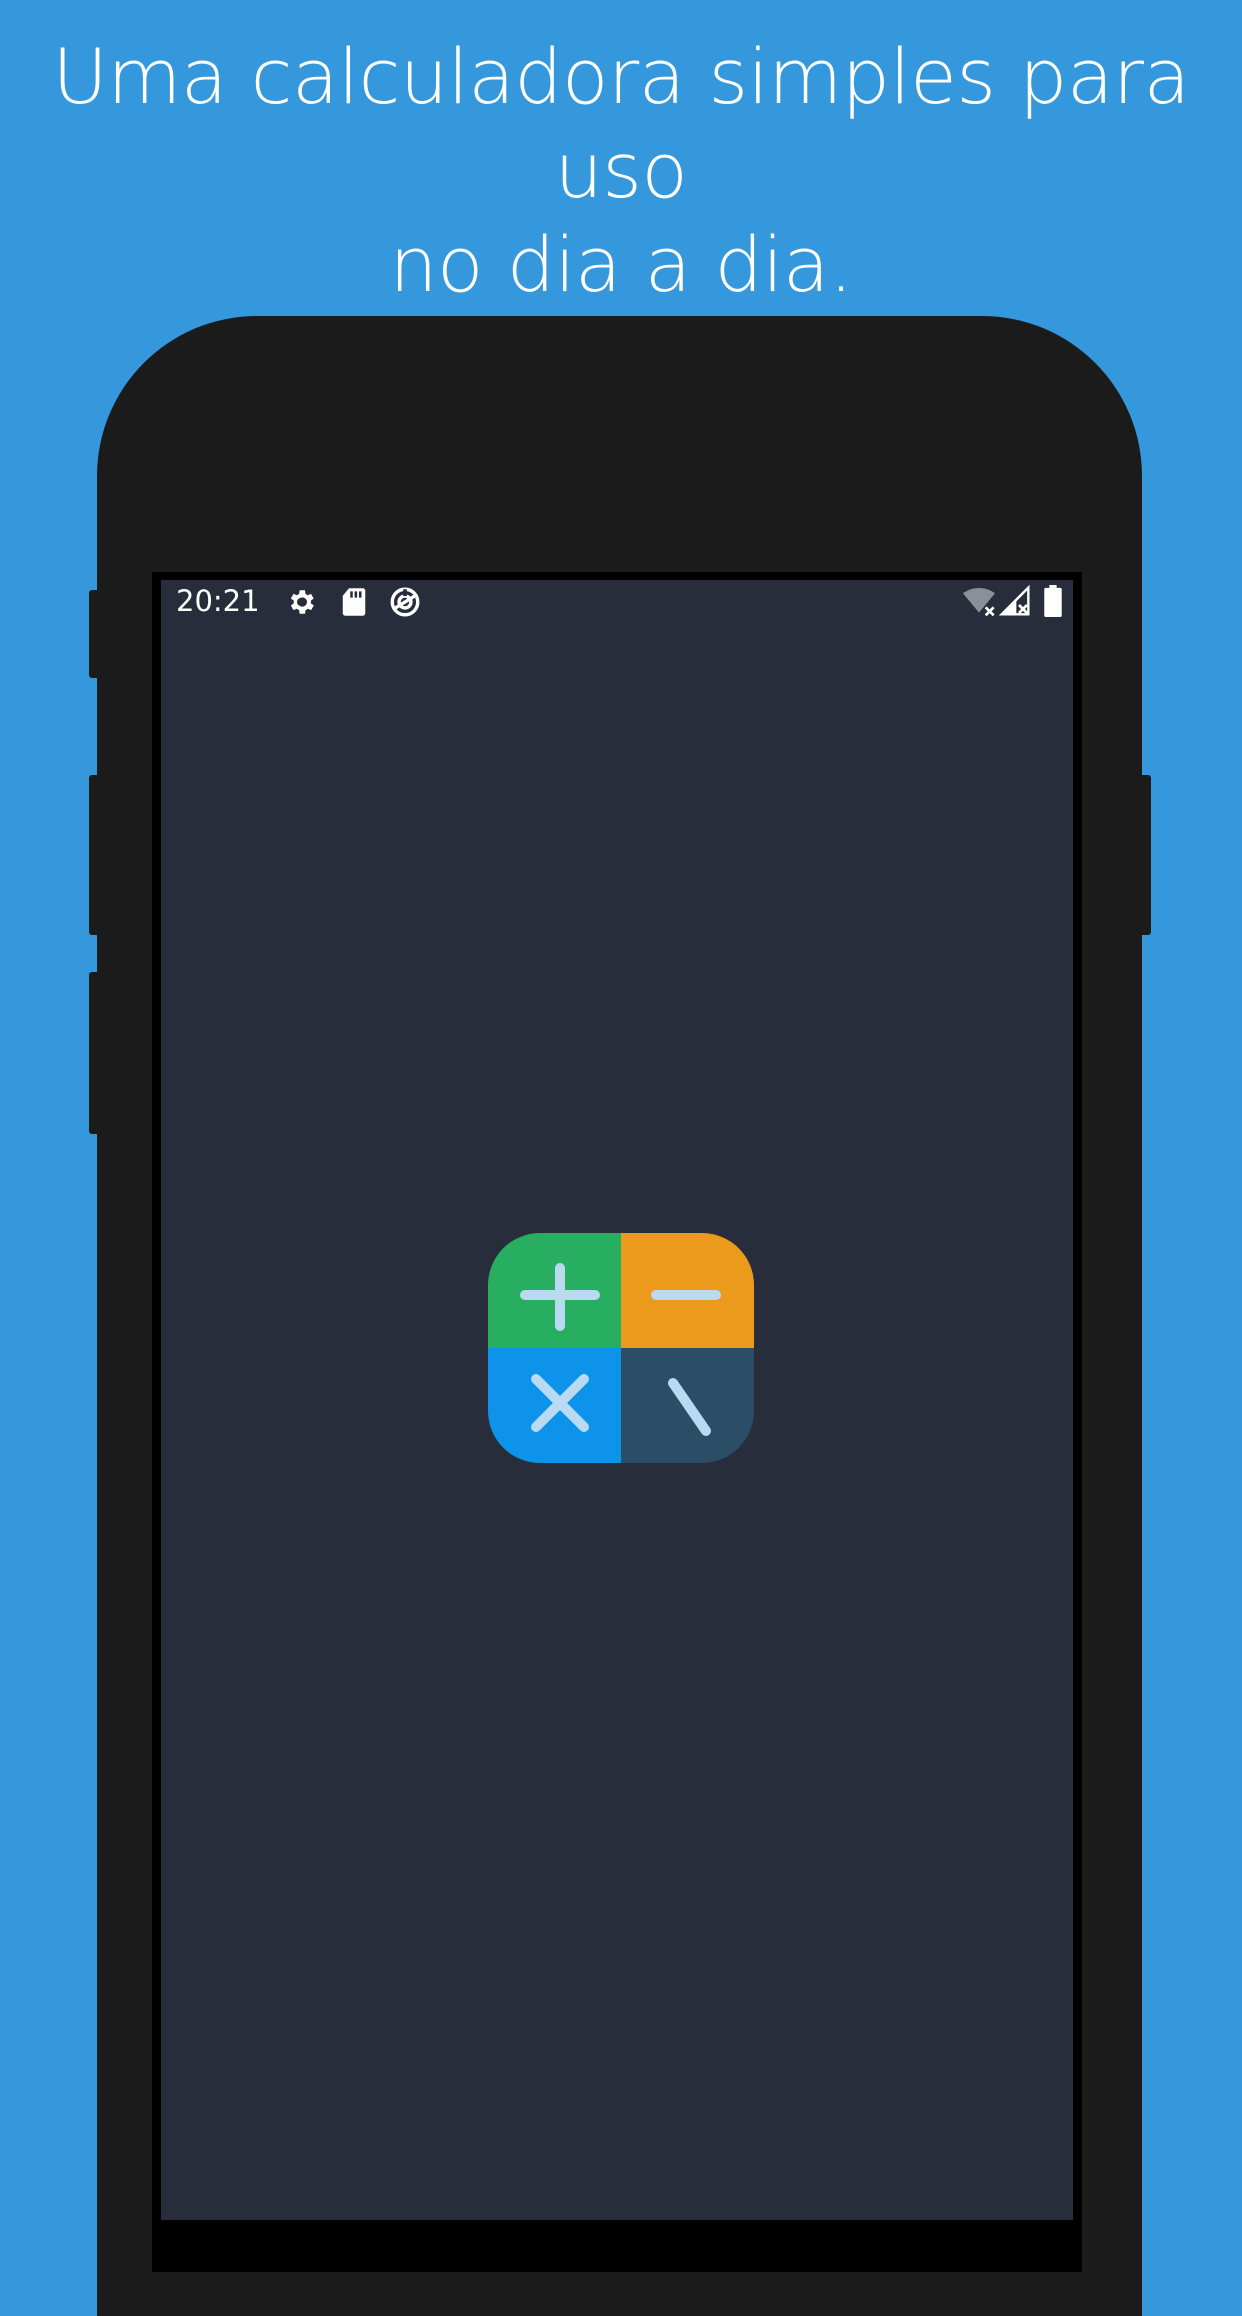 The image size is (1242, 2316). Describe the element at coordinates (621, 264) in the screenshot. I see `headline-line-2: no dia a dia.` at that location.